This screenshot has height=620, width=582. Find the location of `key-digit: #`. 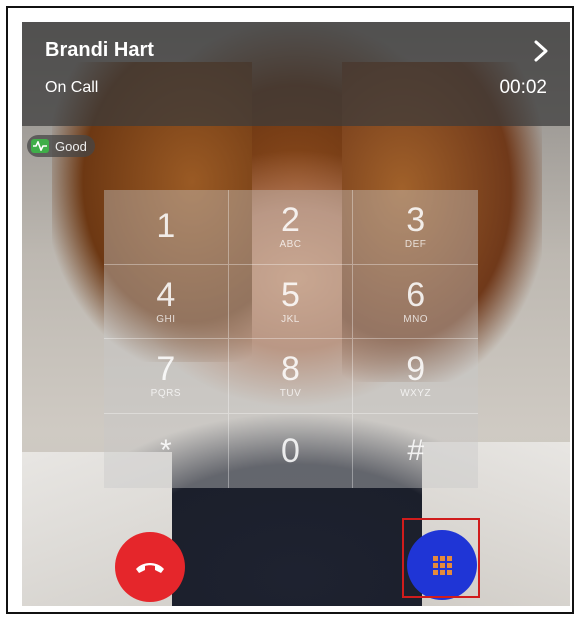

key-digit: # is located at coordinates (415, 450).